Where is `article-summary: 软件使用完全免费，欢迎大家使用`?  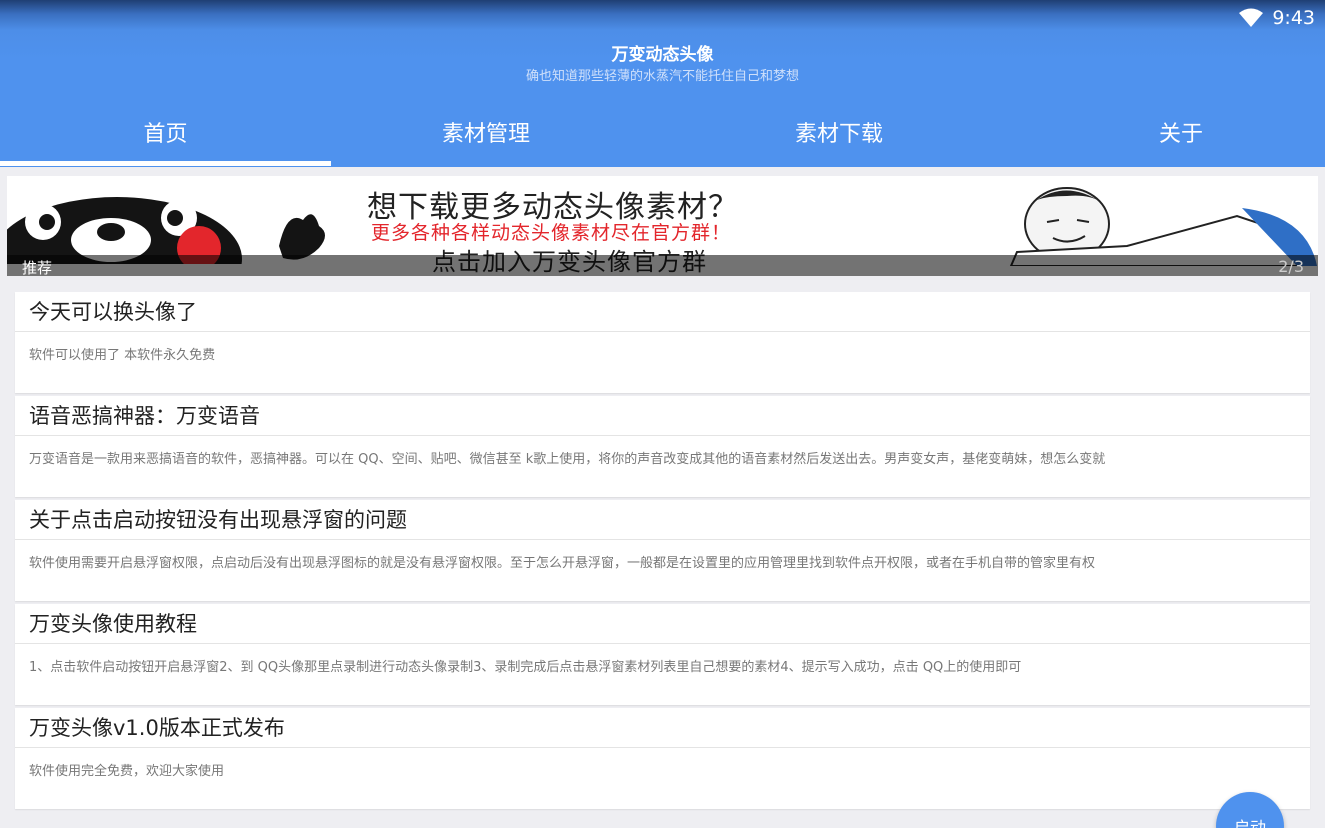 article-summary: 软件使用完全免费，欢迎大家使用 is located at coordinates (127, 771).